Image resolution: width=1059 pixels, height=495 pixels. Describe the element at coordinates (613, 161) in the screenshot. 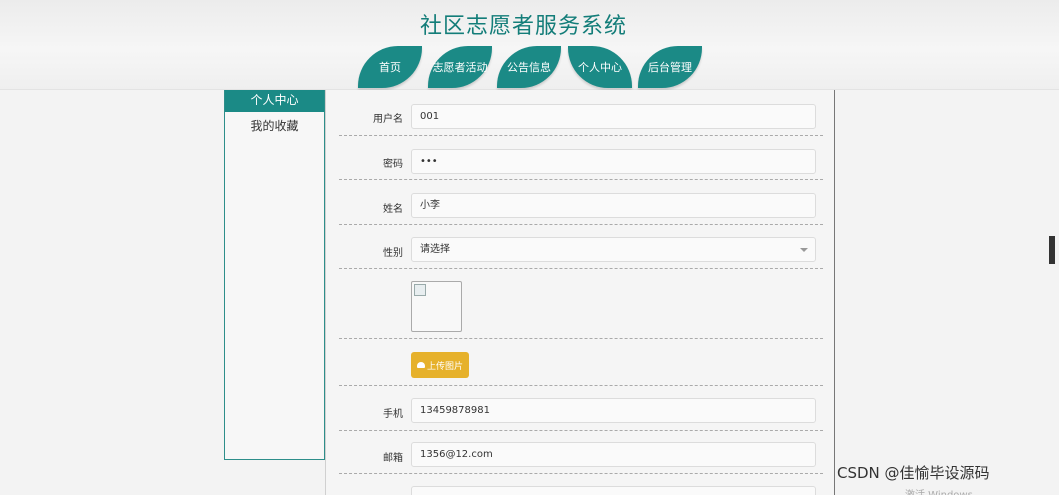

I see `password-input: •••` at that location.